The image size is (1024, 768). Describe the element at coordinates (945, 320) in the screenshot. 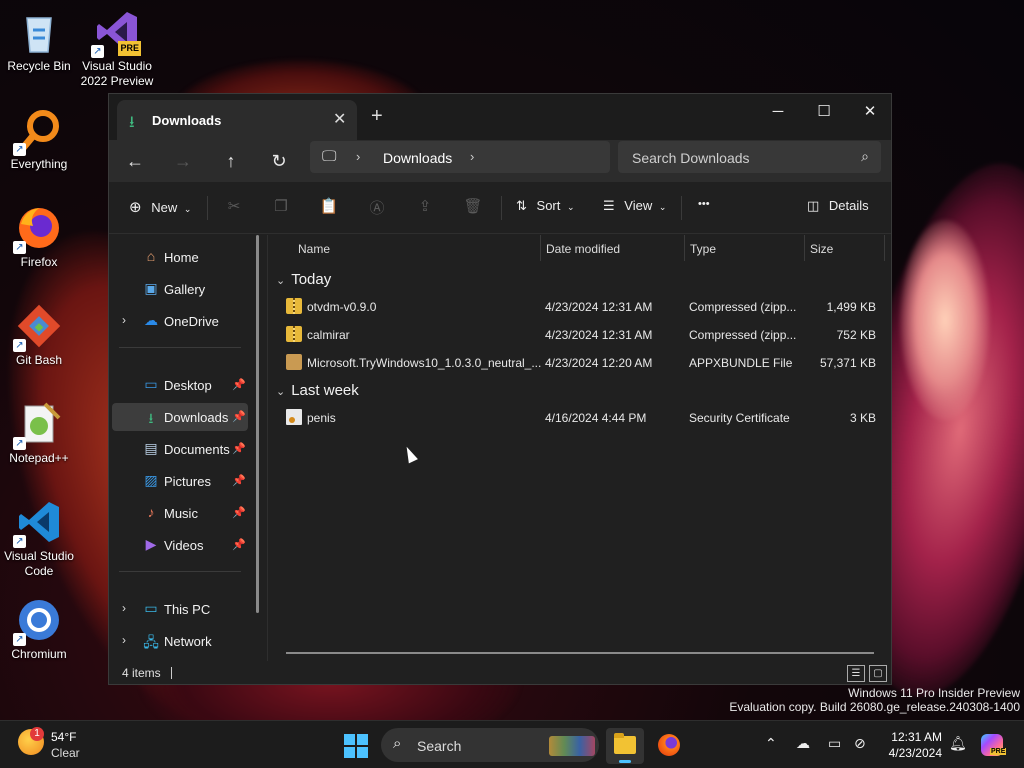

I see `wallpaper-shape` at that location.